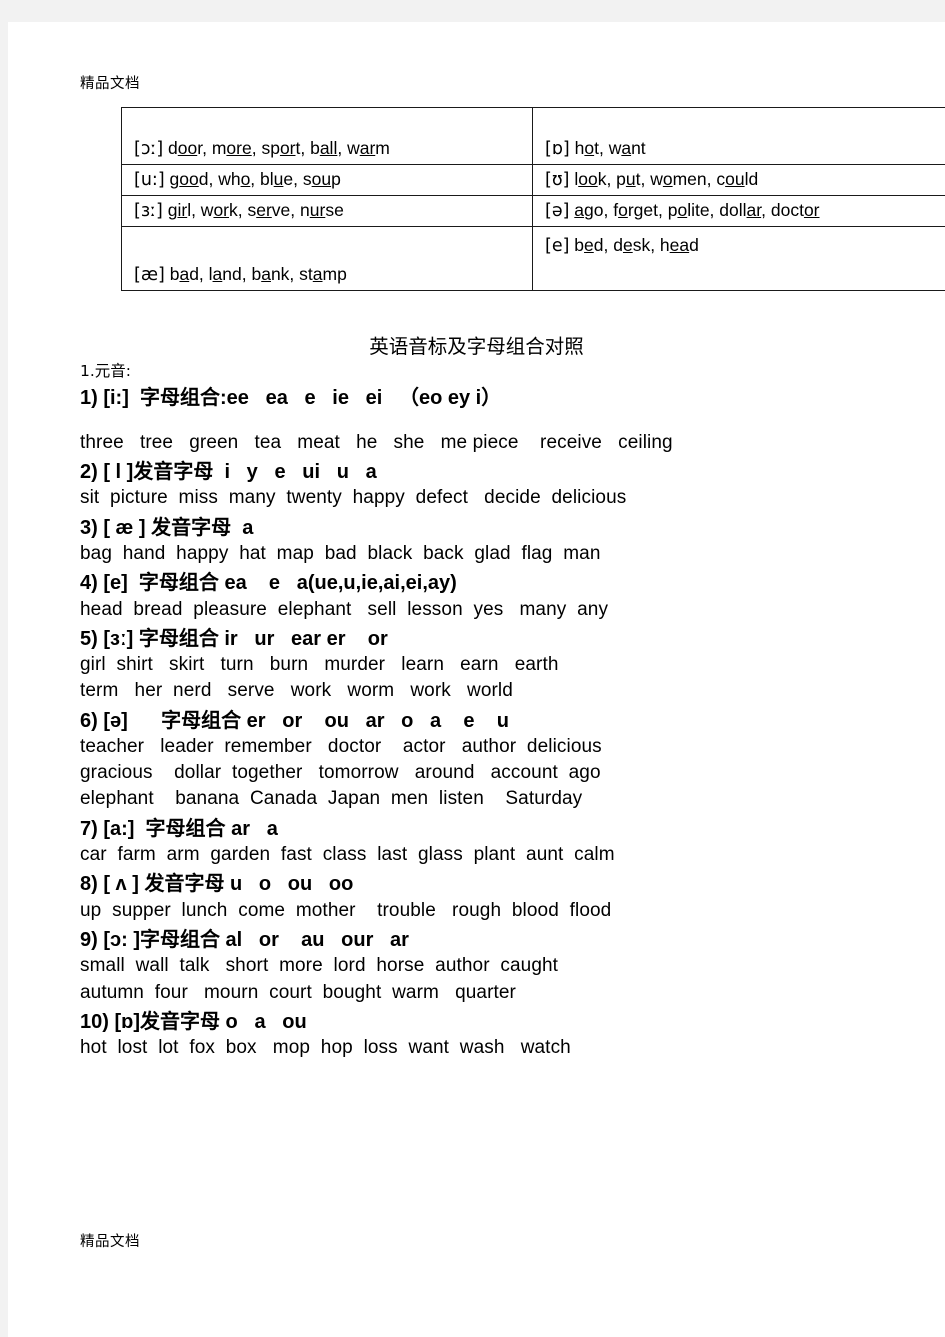  What do you see at coordinates (179, 828) in the screenshot?
I see `rule-heading-text: 7) [a:] 字母组合 ar a` at bounding box center [179, 828].